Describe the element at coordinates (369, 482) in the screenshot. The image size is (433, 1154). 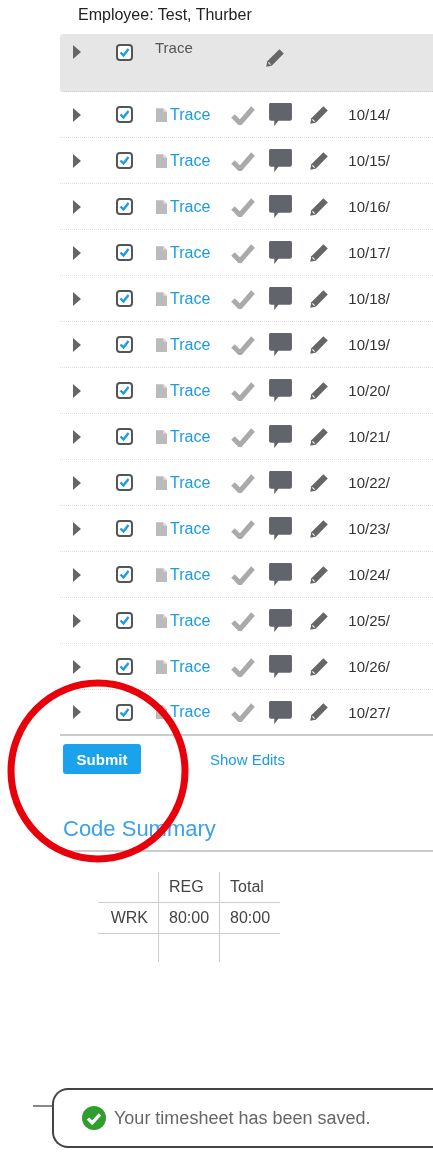
I see `date-cell: 10/22/` at that location.